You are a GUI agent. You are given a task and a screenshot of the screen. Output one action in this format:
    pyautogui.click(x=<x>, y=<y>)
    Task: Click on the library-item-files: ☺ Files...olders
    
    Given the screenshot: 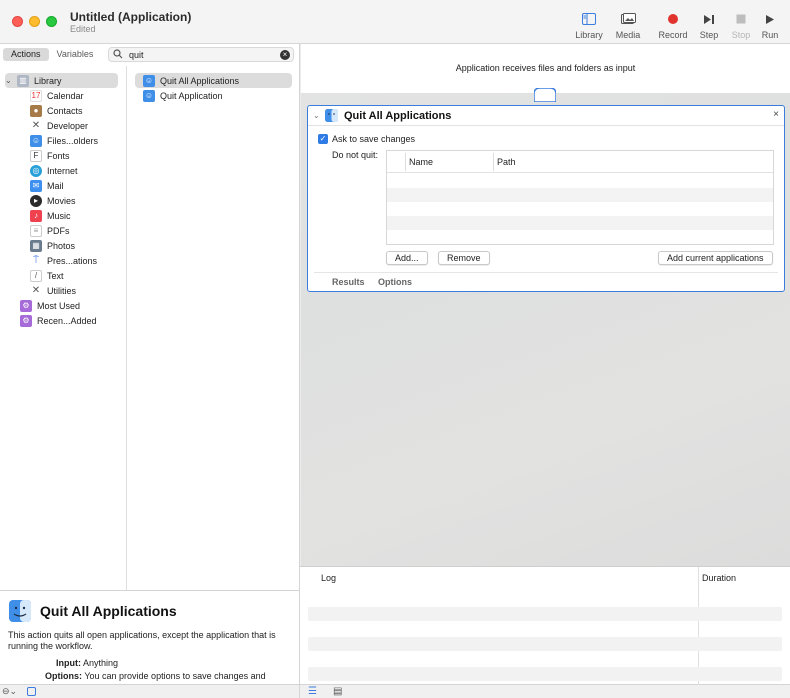 What is the action you would take?
    pyautogui.click(x=64, y=140)
    